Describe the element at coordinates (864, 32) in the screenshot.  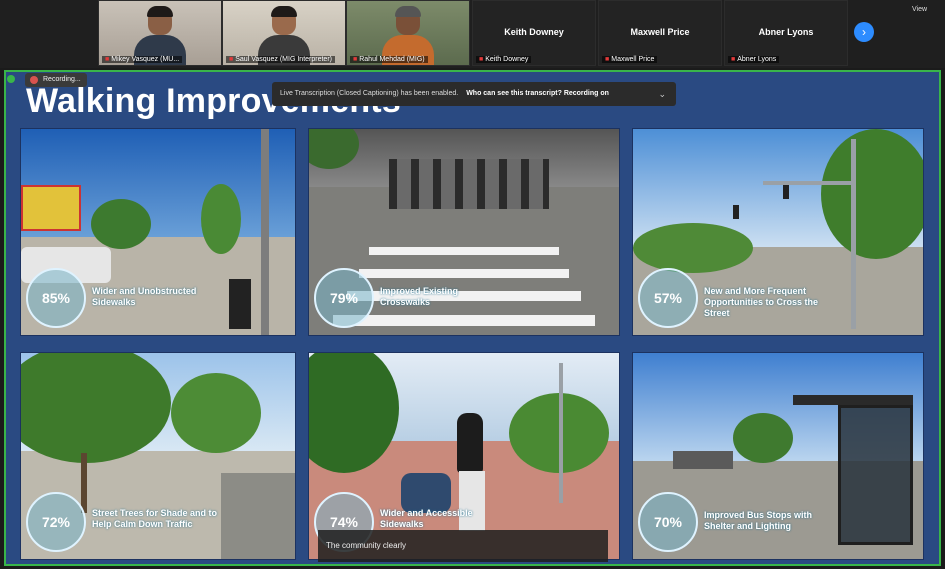
I see `next-participants-button: ›` at that location.